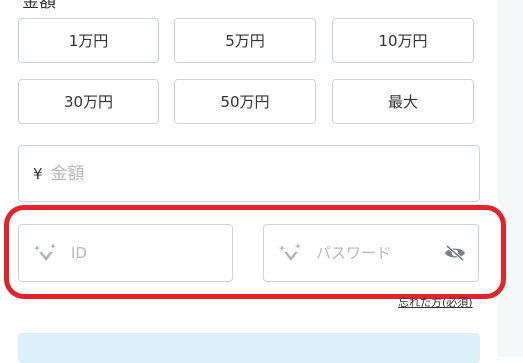  I want to click on eye-slash-icon, so click(455, 253).